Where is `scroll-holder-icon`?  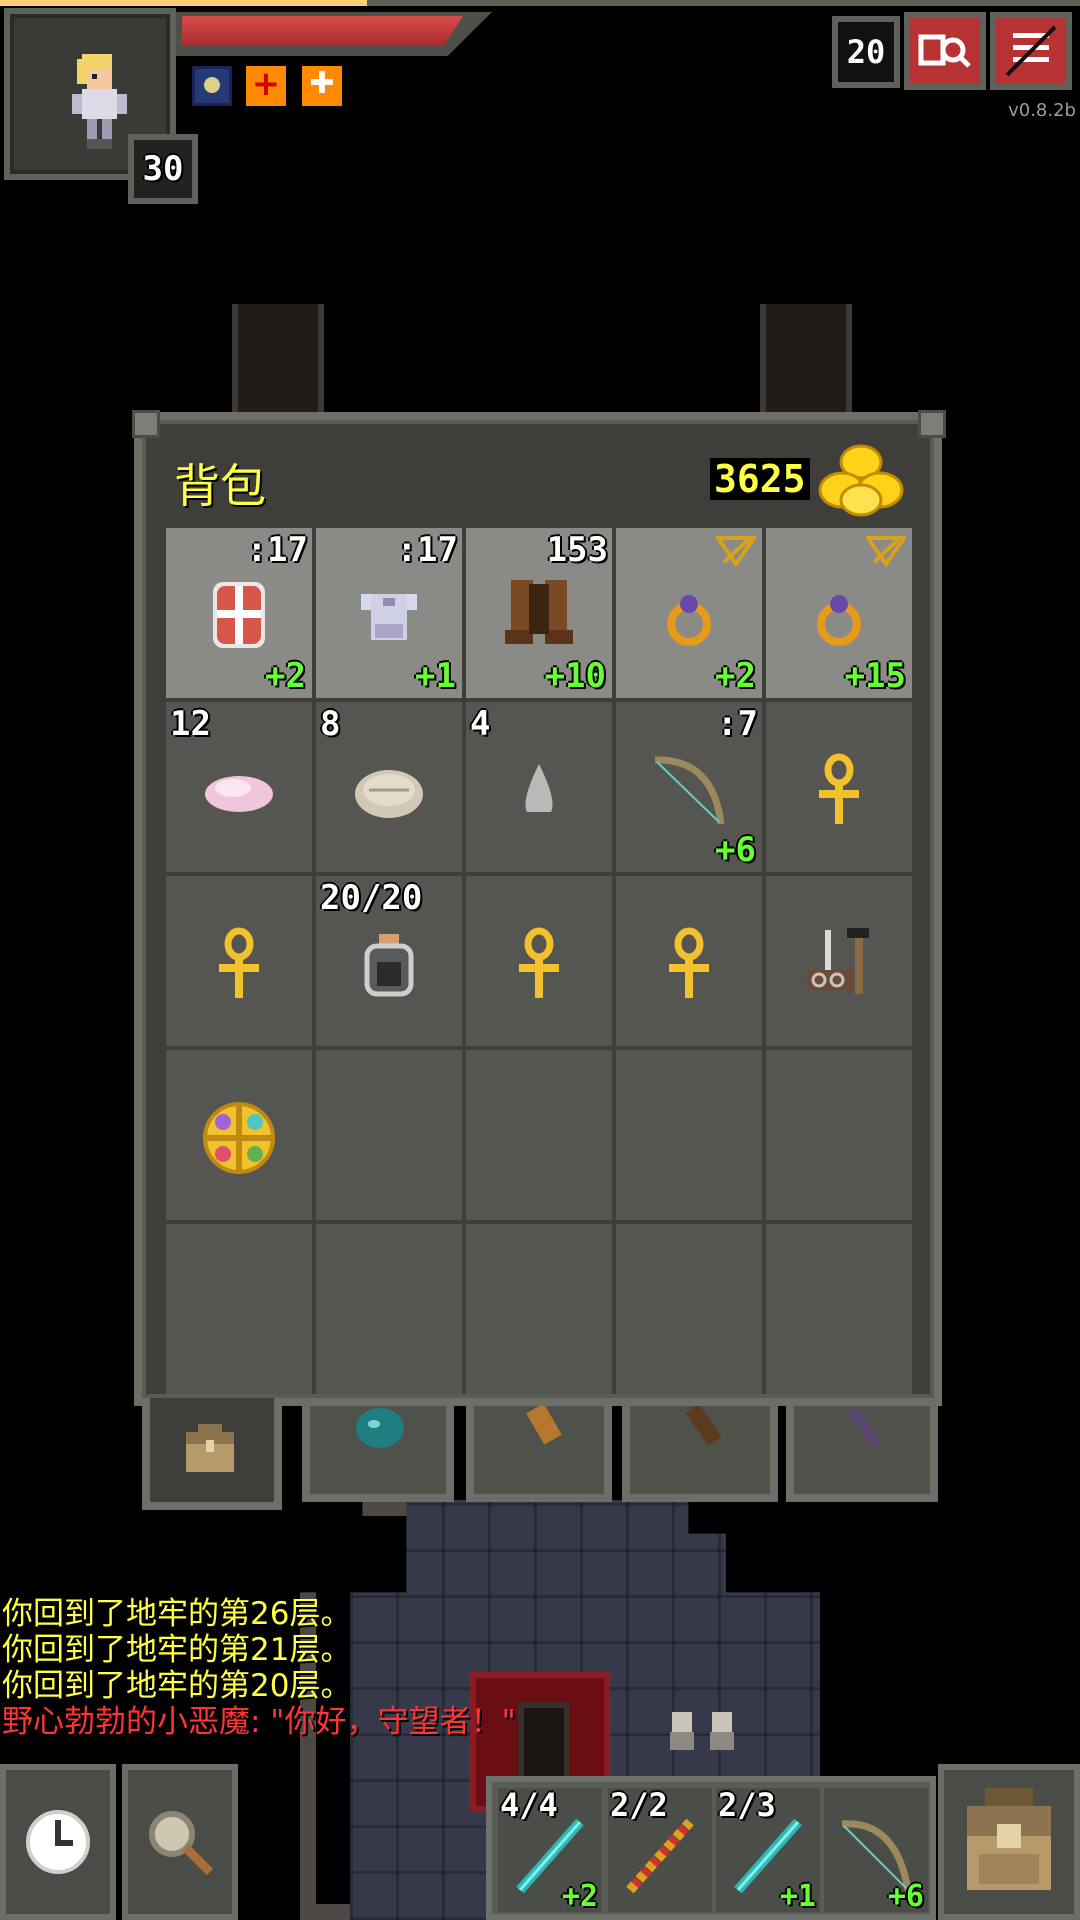
scroll-holder-icon is located at coordinates (544, 1425).